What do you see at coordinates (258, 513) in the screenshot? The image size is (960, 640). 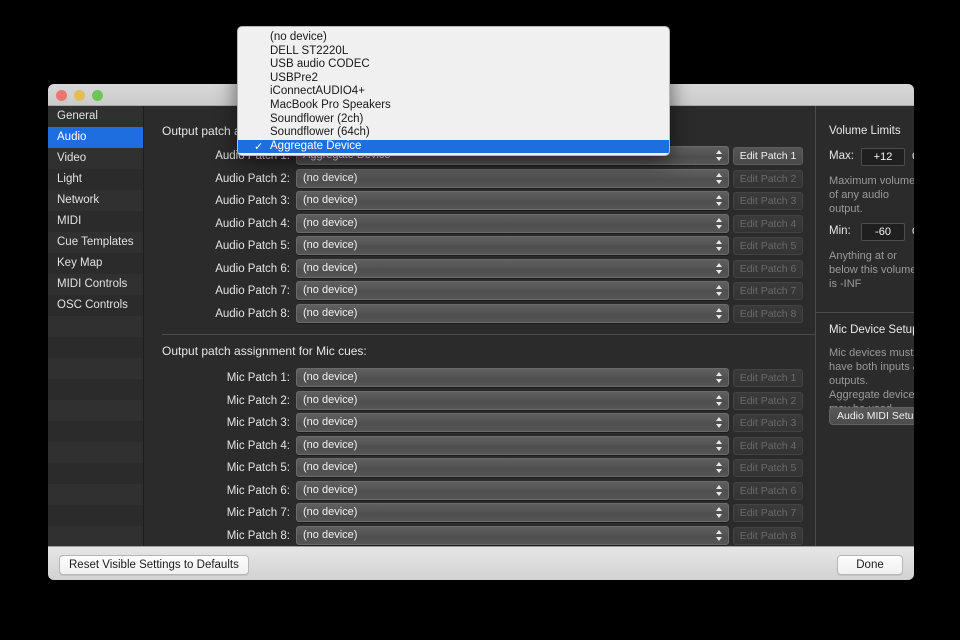 I see `patch-row-label: Mic Patch 7:` at bounding box center [258, 513].